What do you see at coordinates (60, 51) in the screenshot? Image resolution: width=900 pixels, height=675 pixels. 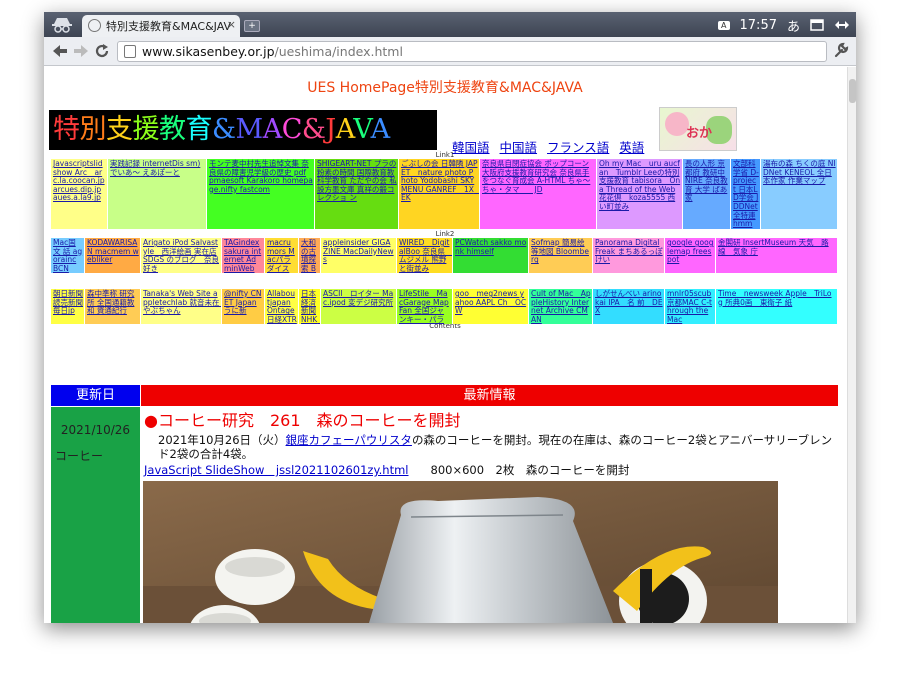 I see `back-icon` at bounding box center [60, 51].